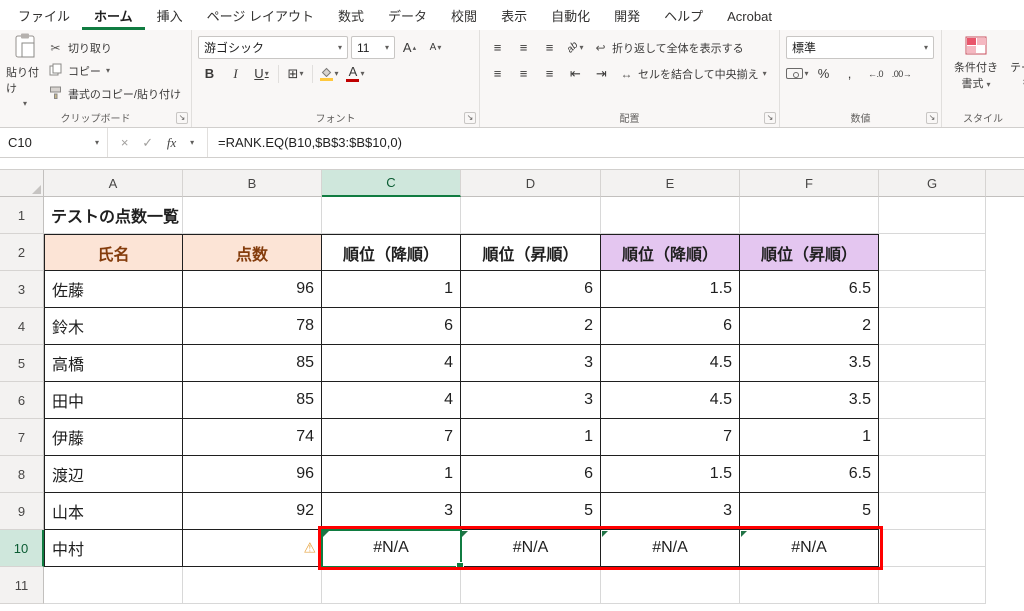 The width and height of the screenshot is (1024, 611). Describe the element at coordinates (932, 183) in the screenshot. I see `column-header-G: G` at that location.